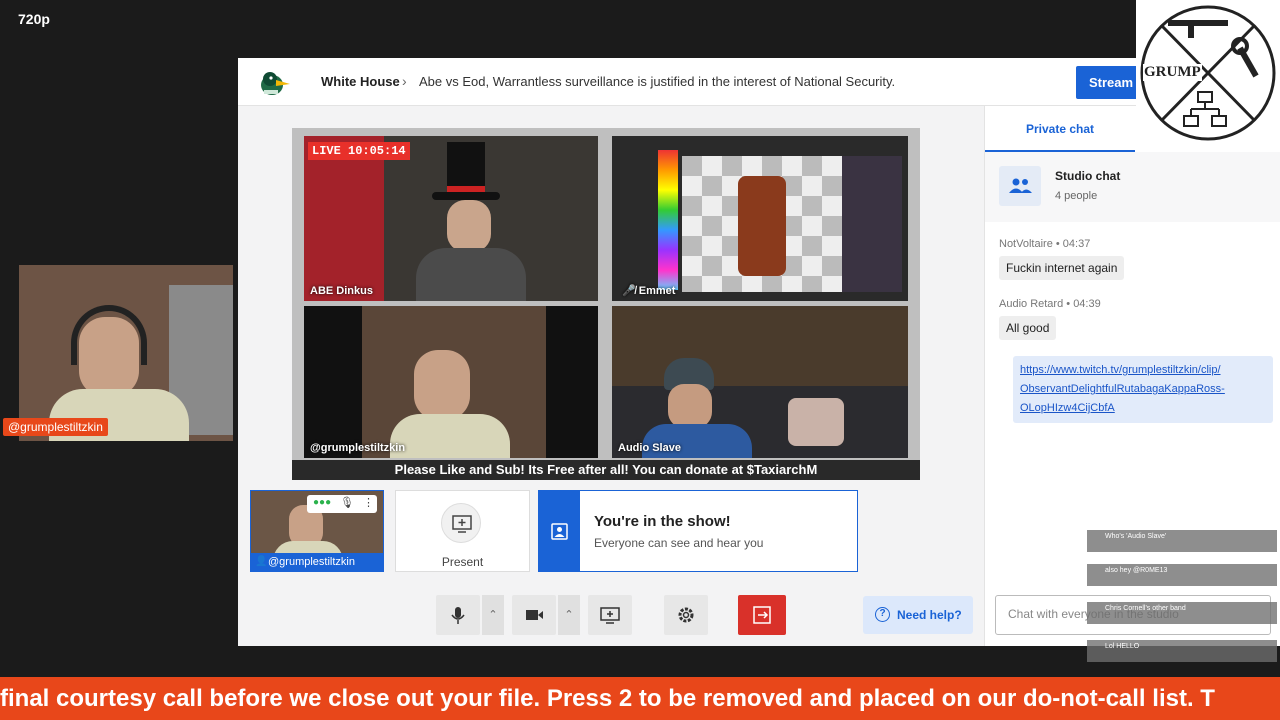 This screenshot has height=720, width=1280. I want to click on mic-muted-icon: 🎤̸, so click(630, 291).